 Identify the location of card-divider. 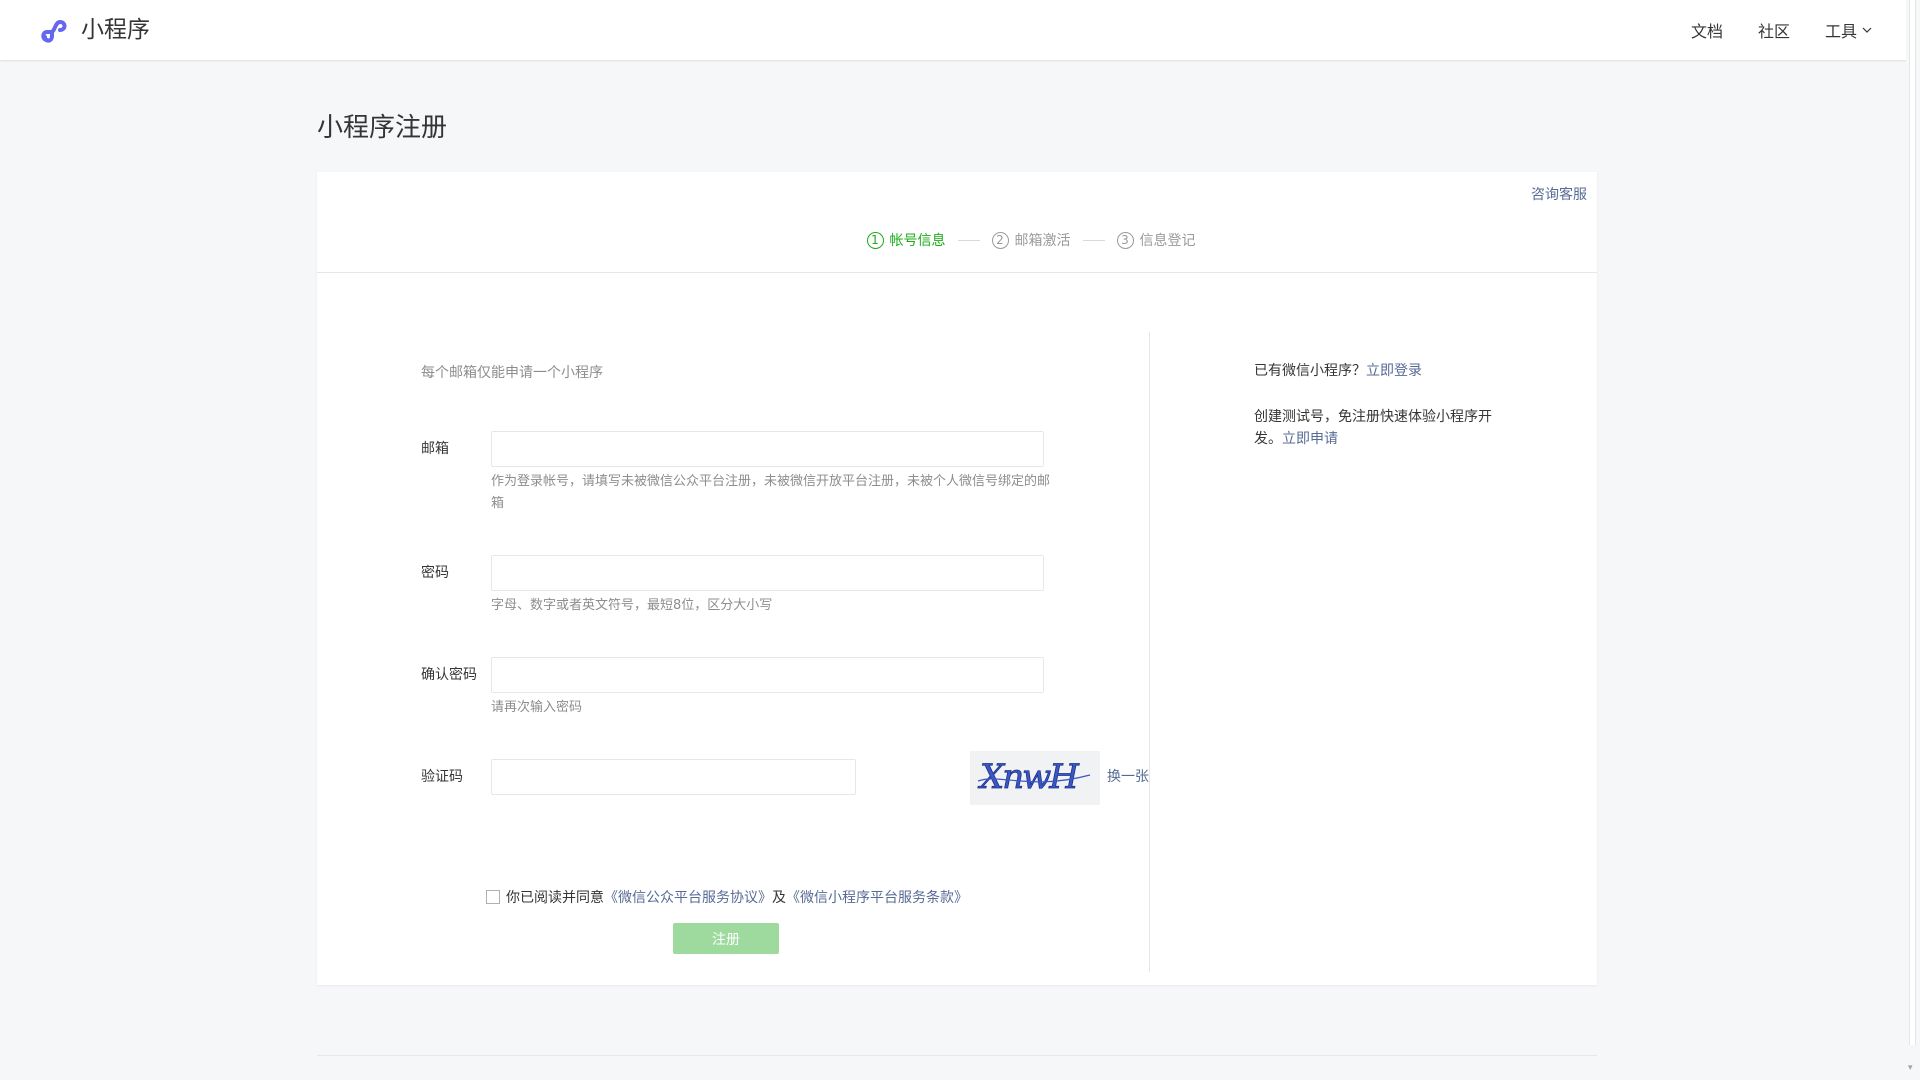
(957, 272).